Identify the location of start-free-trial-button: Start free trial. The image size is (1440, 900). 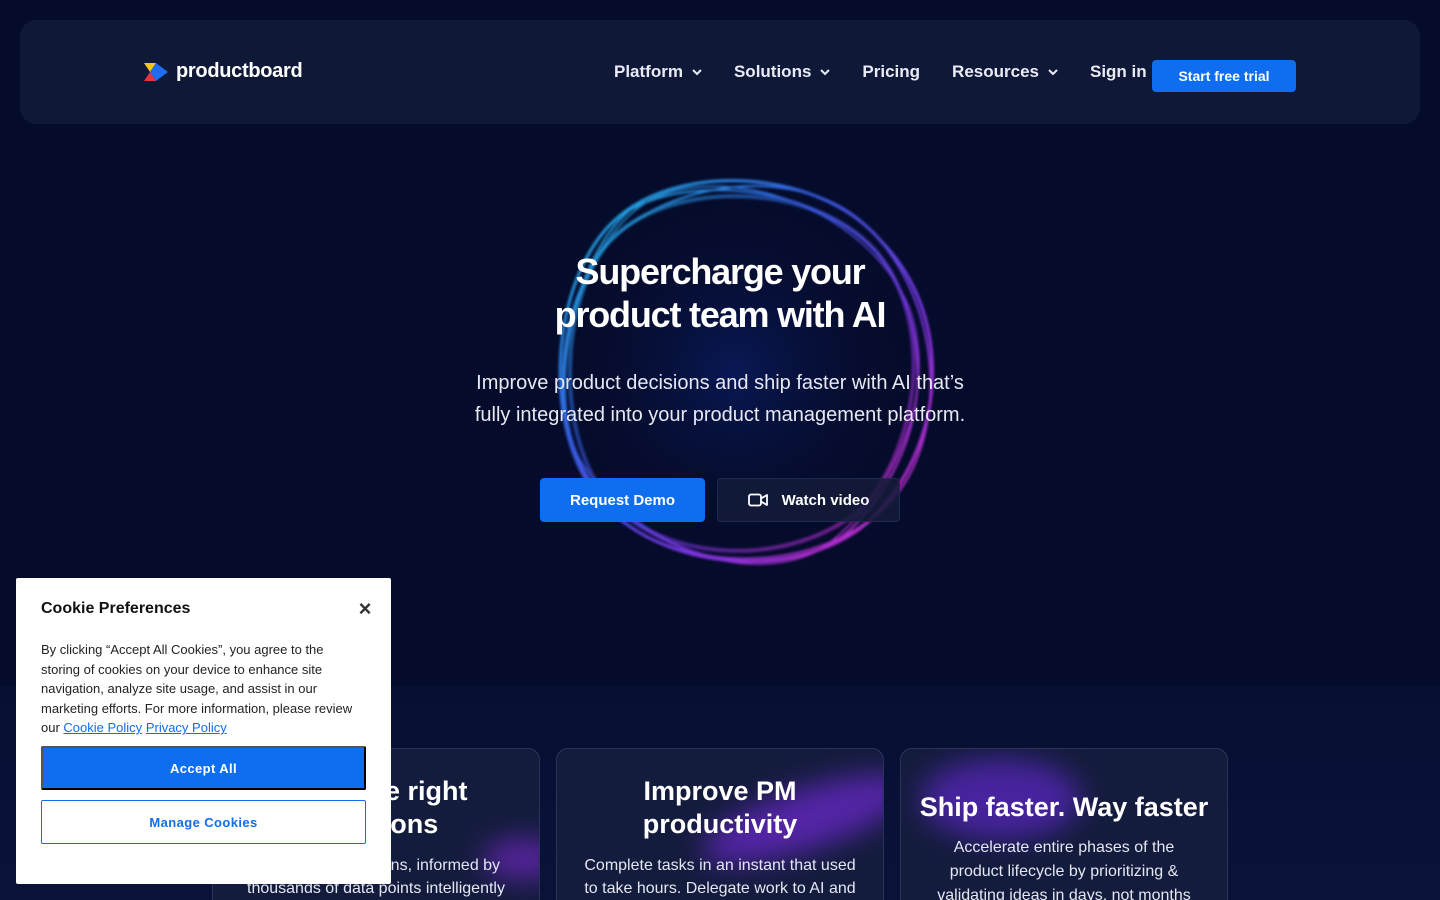
(1224, 76).